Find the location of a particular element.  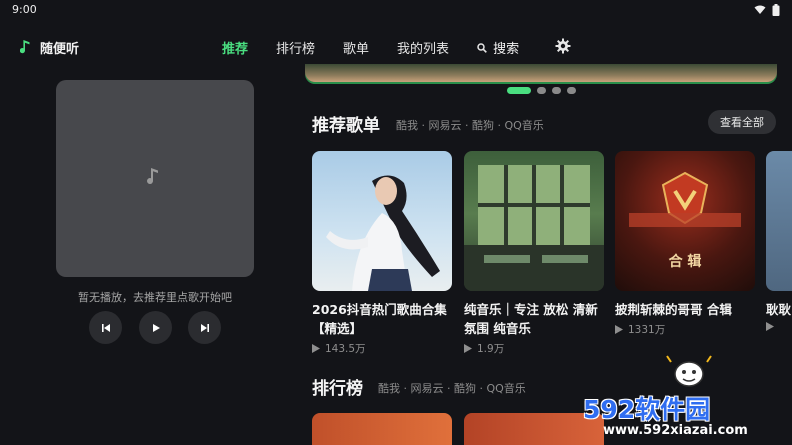

gear-icon is located at coordinates (563, 46).